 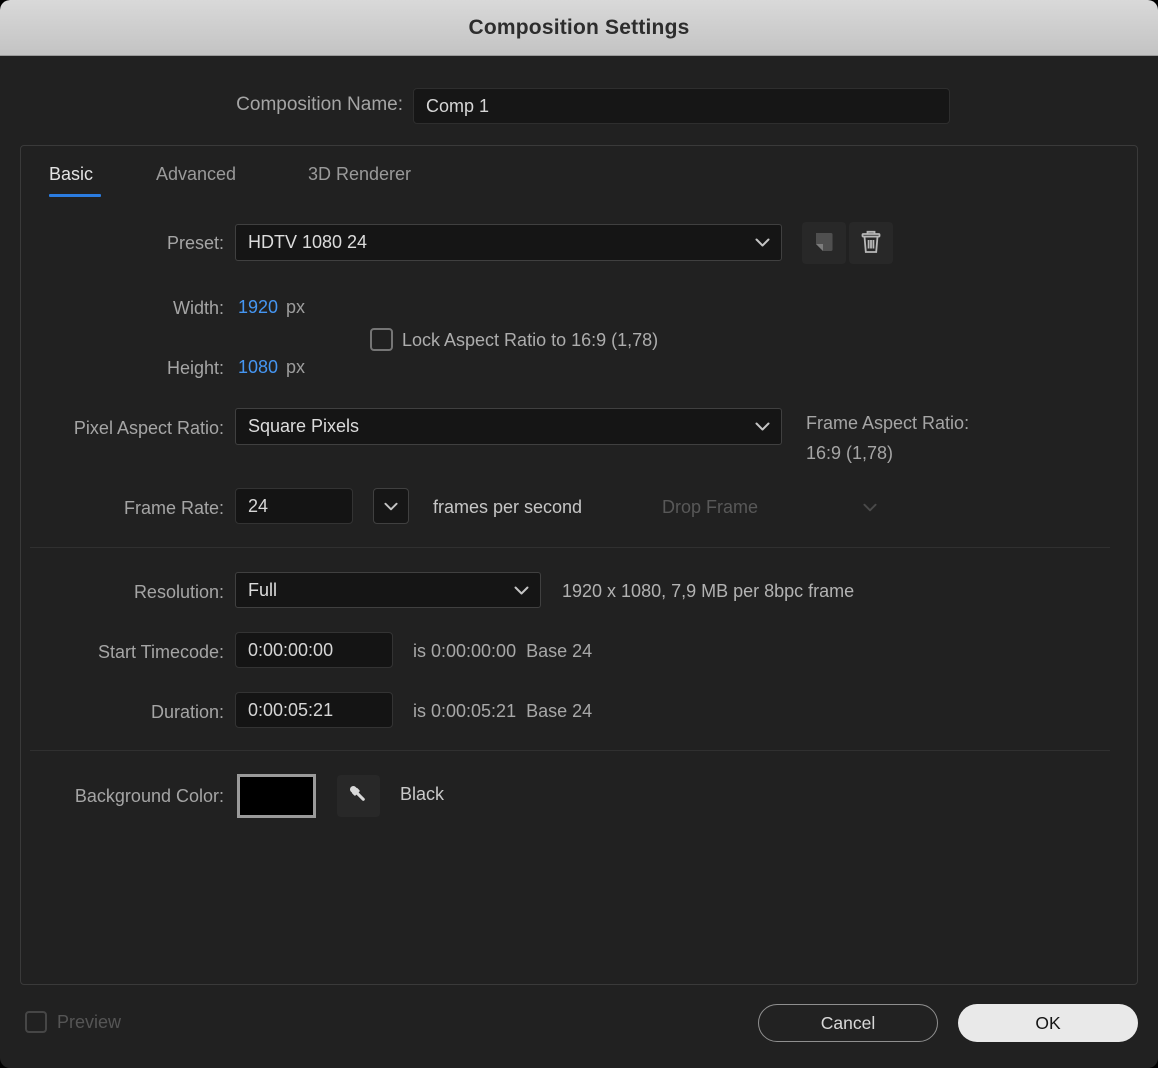 What do you see at coordinates (508, 242) in the screenshot?
I see `preset-dropdown: HDTV 1080 24` at bounding box center [508, 242].